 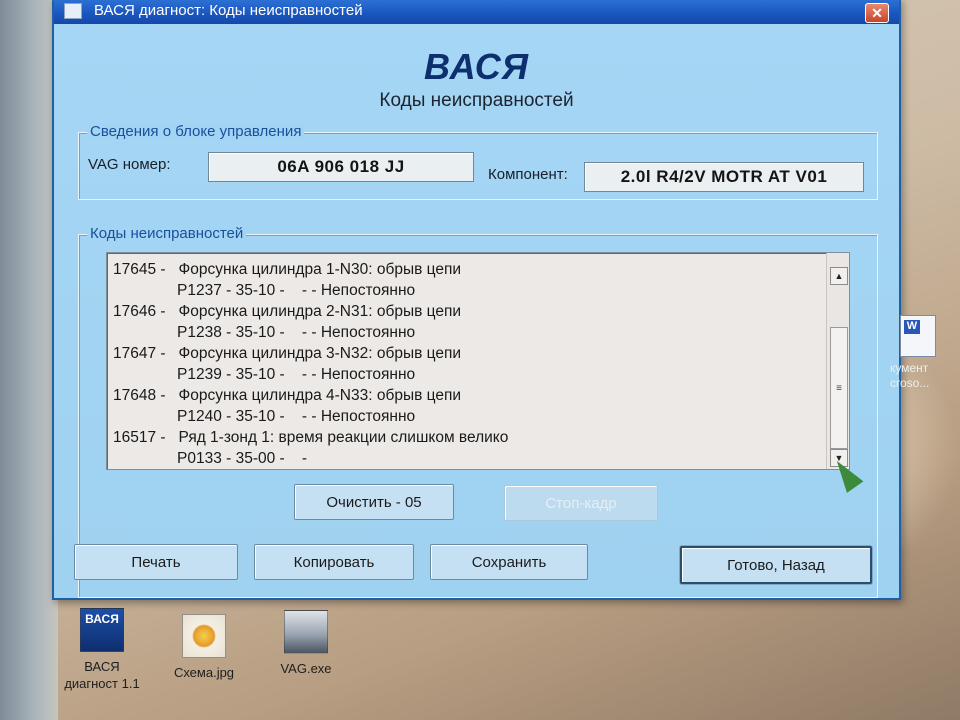 I want to click on vag-number-value: 06A 906 018 JJ, so click(x=341, y=167).